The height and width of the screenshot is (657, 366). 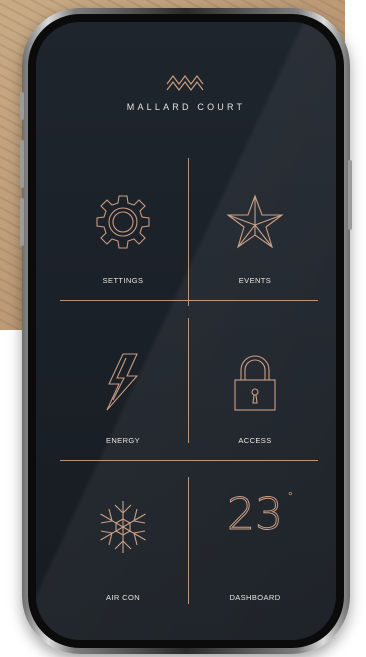 I want to click on tile-label: SETTINGS, so click(x=123, y=280).